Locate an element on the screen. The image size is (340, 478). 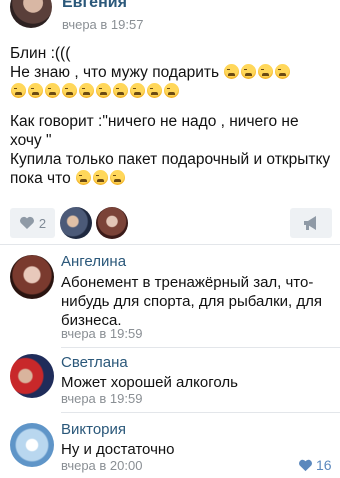
like-button: 2 is located at coordinates (32, 223).